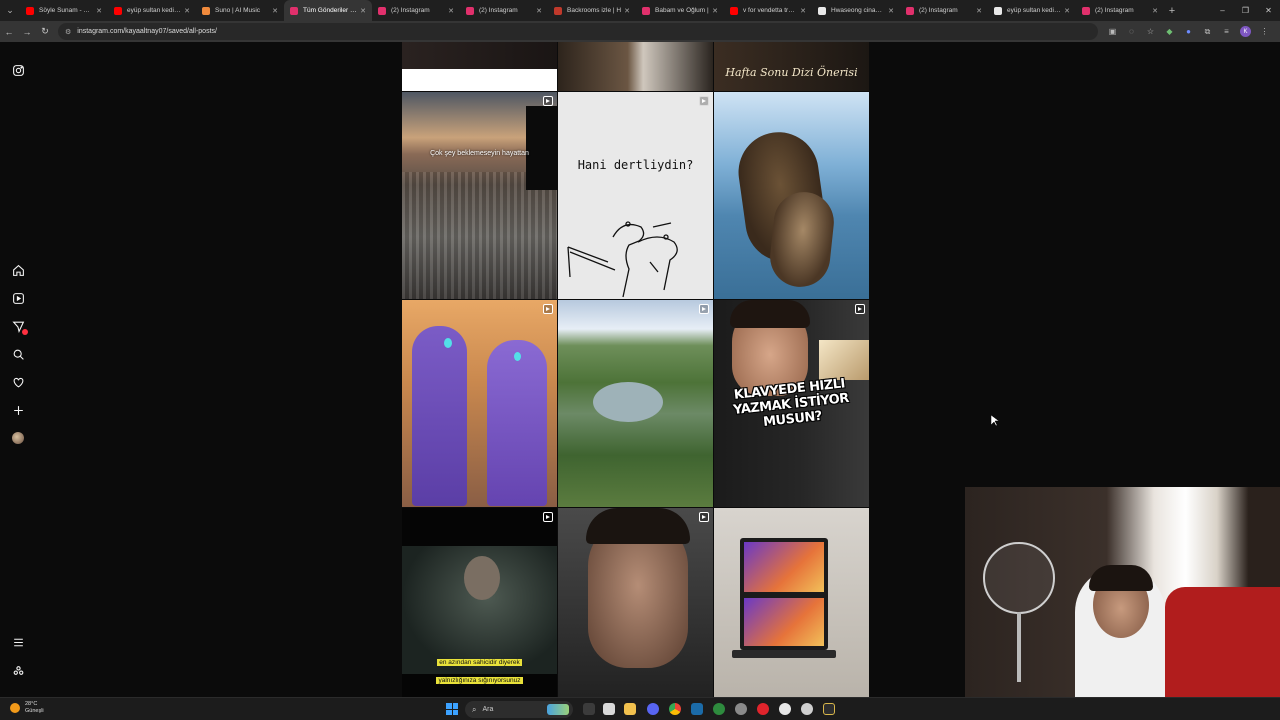  What do you see at coordinates (785, 709) in the screenshot?
I see `obs-icon` at bounding box center [785, 709].